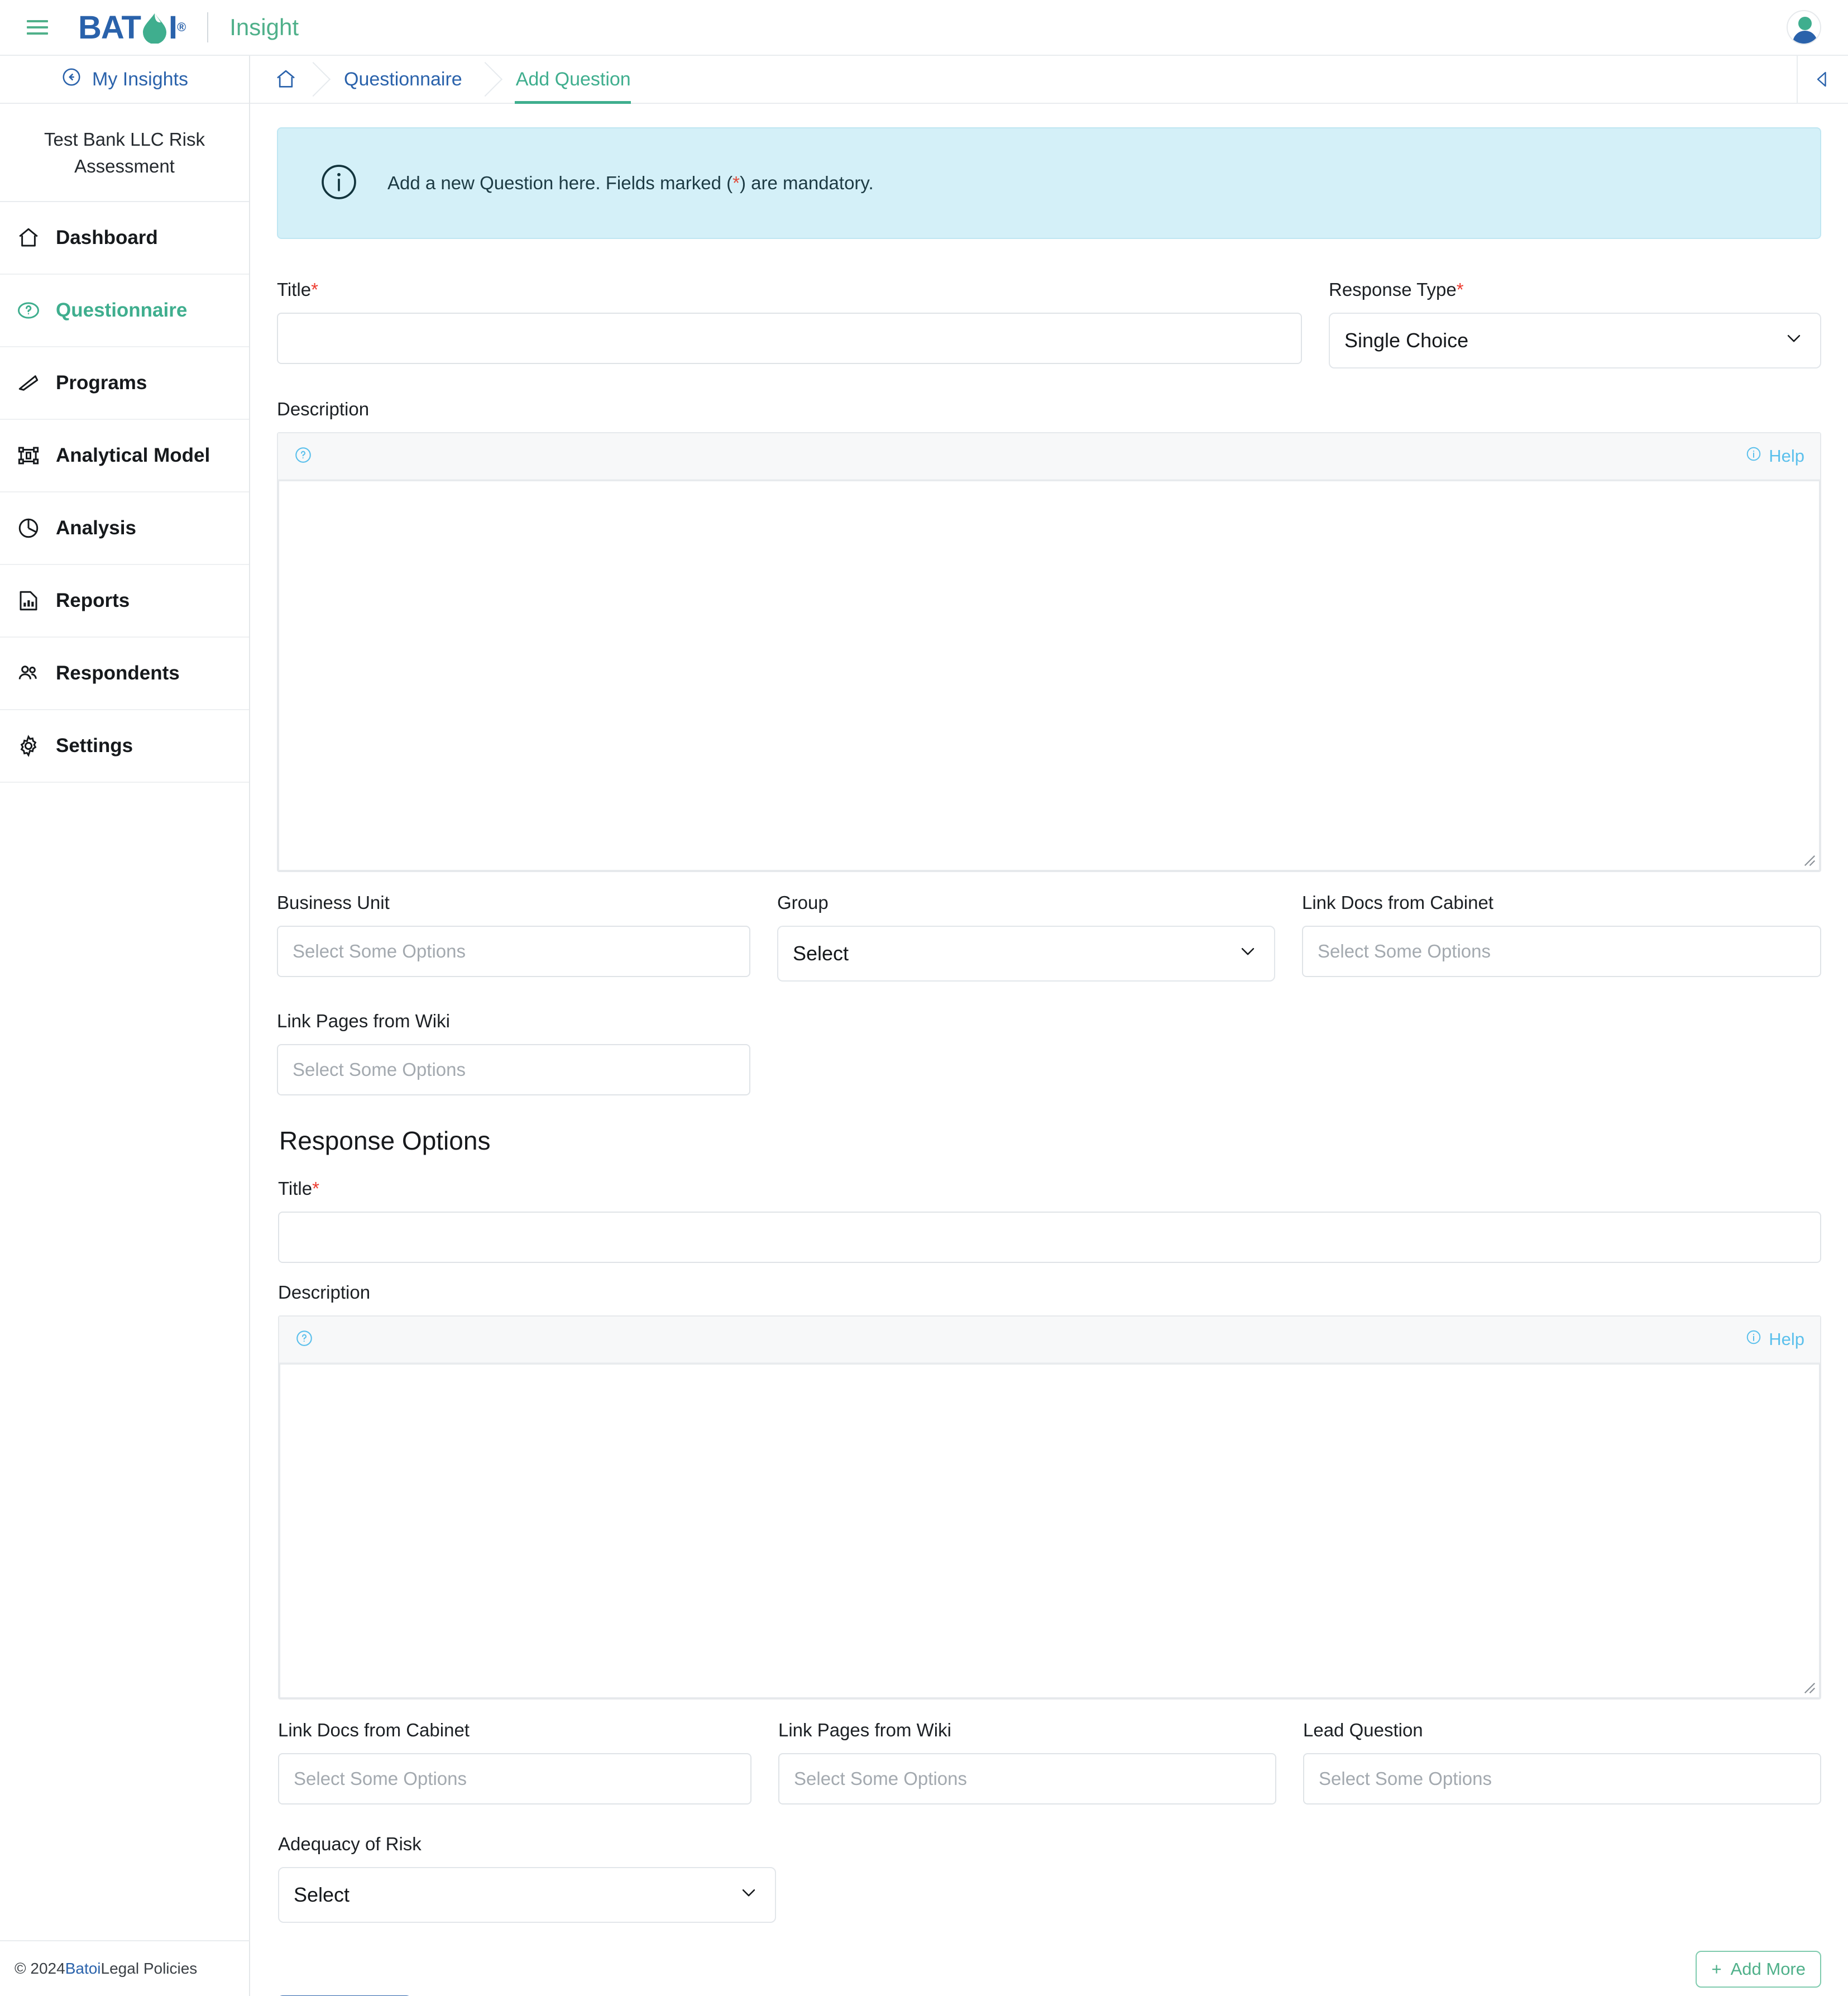 Image resolution: width=1848 pixels, height=1996 pixels. Describe the element at coordinates (514, 1778) in the screenshot. I see `option-link-docs-multiselect: Select Some Options` at that location.